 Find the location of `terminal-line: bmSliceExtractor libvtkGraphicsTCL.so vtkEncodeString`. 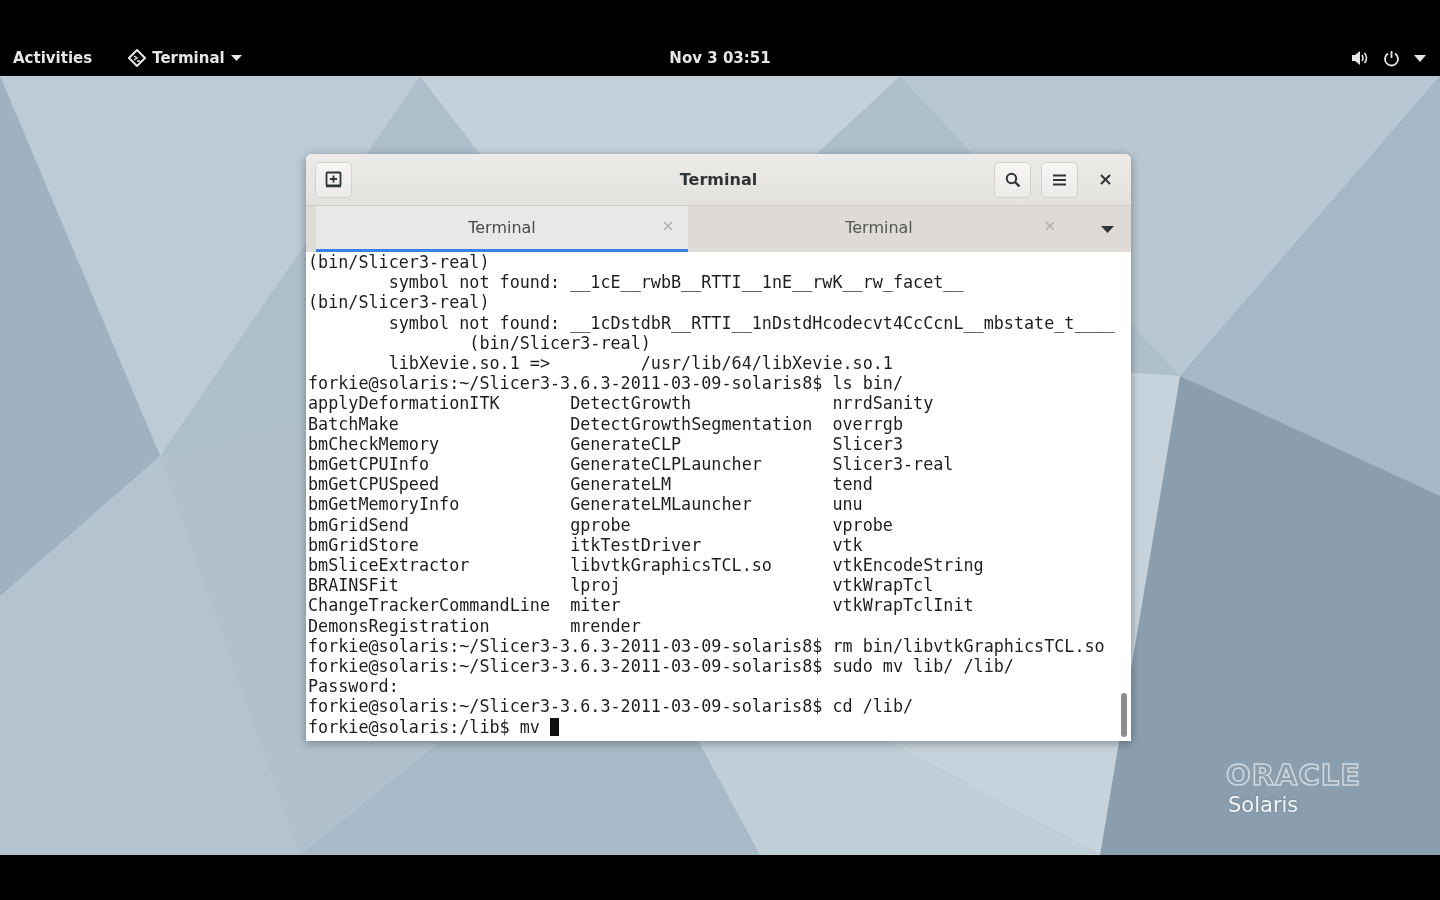

terminal-line: bmSliceExtractor libvtkGraphicsTCL.so vtkEncodeString is located at coordinates (646, 565).